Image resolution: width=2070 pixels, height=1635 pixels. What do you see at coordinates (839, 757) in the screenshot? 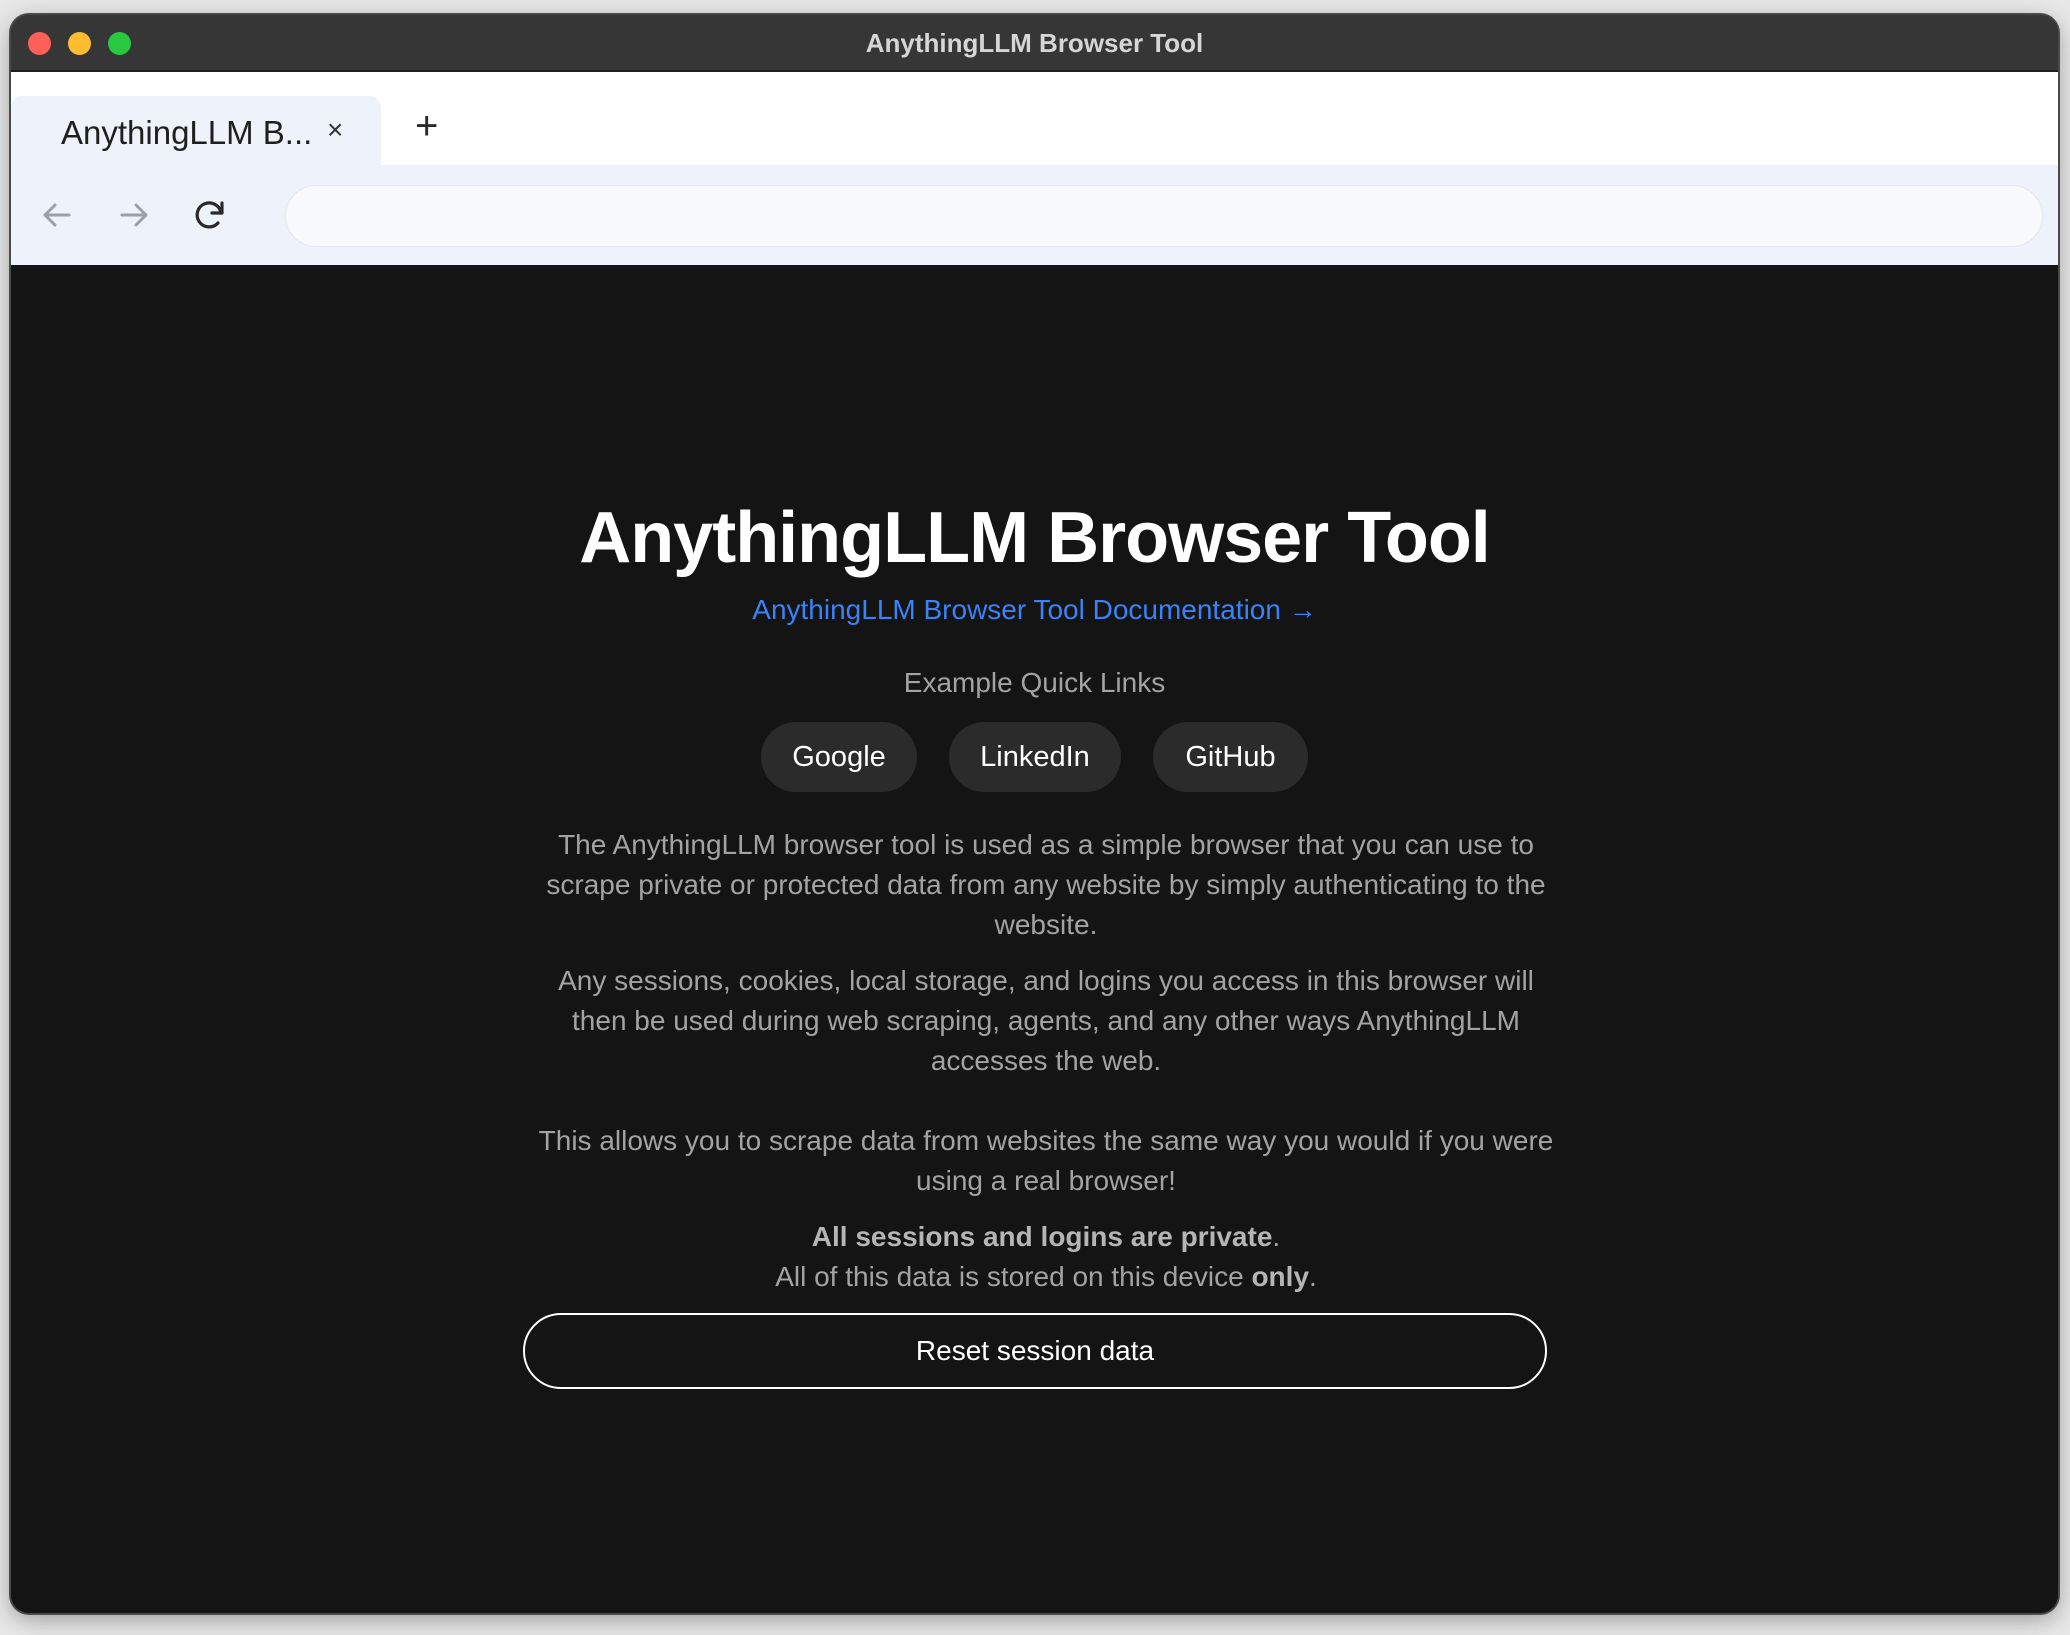
I see `quick-link-google: Google` at bounding box center [839, 757].